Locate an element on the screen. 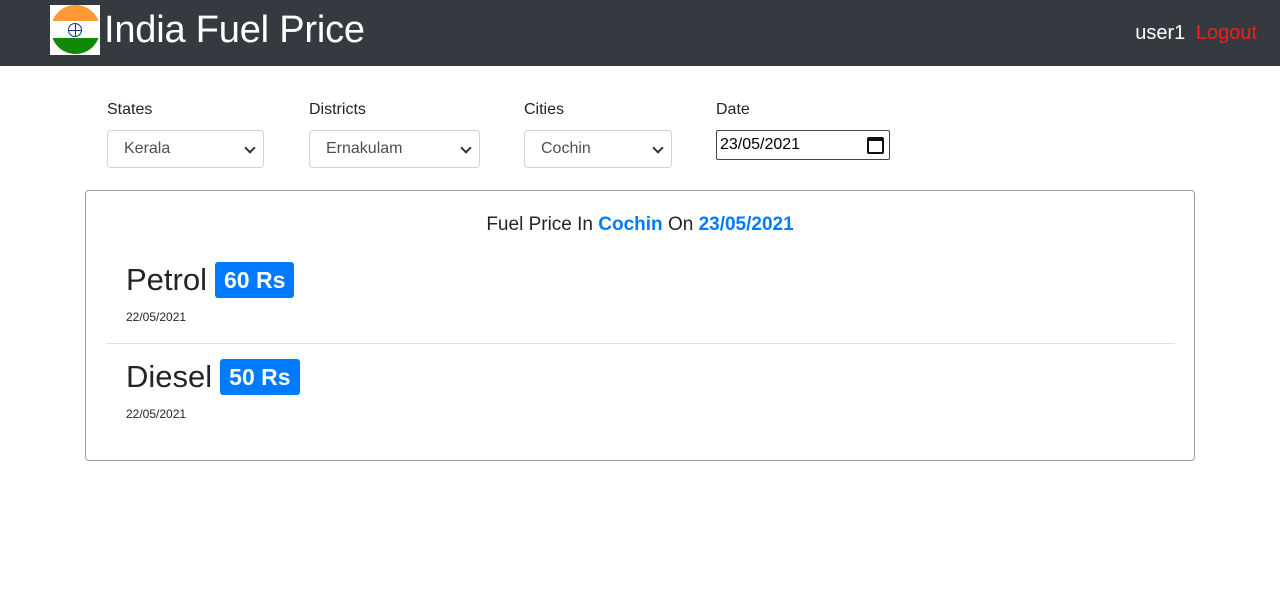 This screenshot has height=603, width=1280. states-label: States is located at coordinates (130, 109).